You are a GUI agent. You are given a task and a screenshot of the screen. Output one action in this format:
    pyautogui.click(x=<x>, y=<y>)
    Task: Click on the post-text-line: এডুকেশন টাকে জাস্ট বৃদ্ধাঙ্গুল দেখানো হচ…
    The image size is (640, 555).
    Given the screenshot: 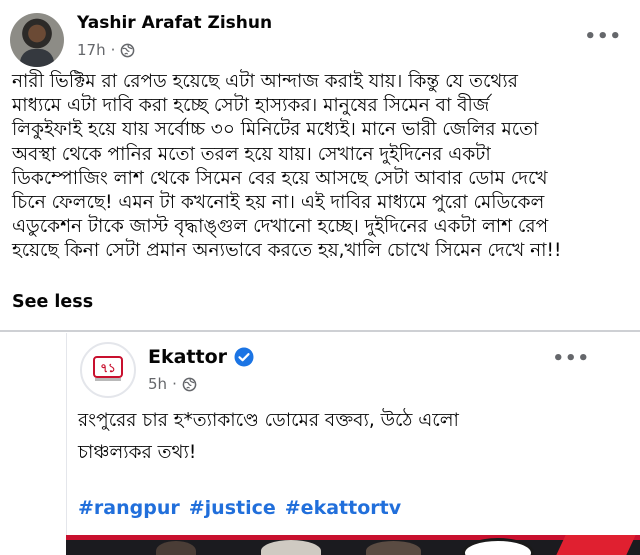 What is the action you would take?
    pyautogui.click(x=280, y=227)
    